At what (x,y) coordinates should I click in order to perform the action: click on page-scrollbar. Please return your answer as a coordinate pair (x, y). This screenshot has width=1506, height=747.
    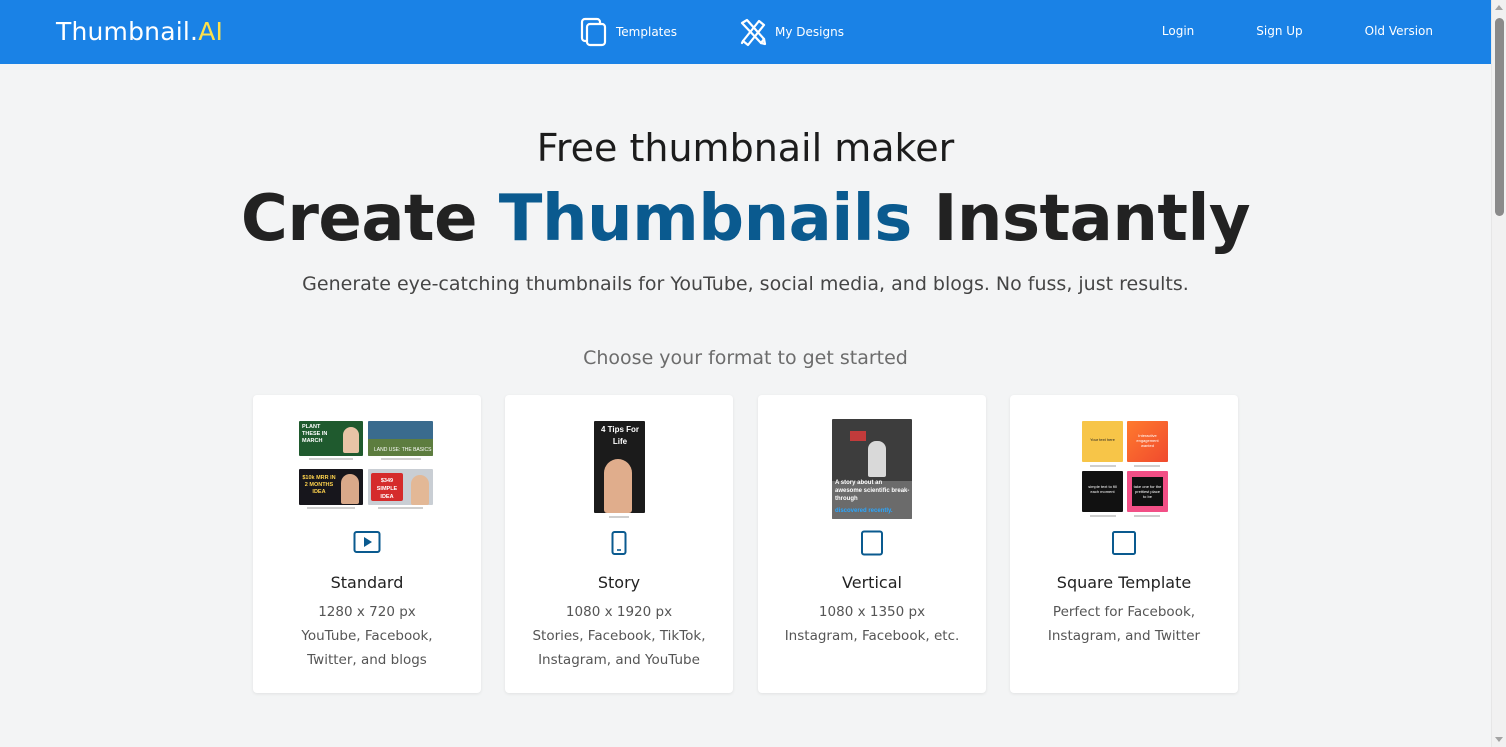
    Looking at the image, I should click on (1498, 373).